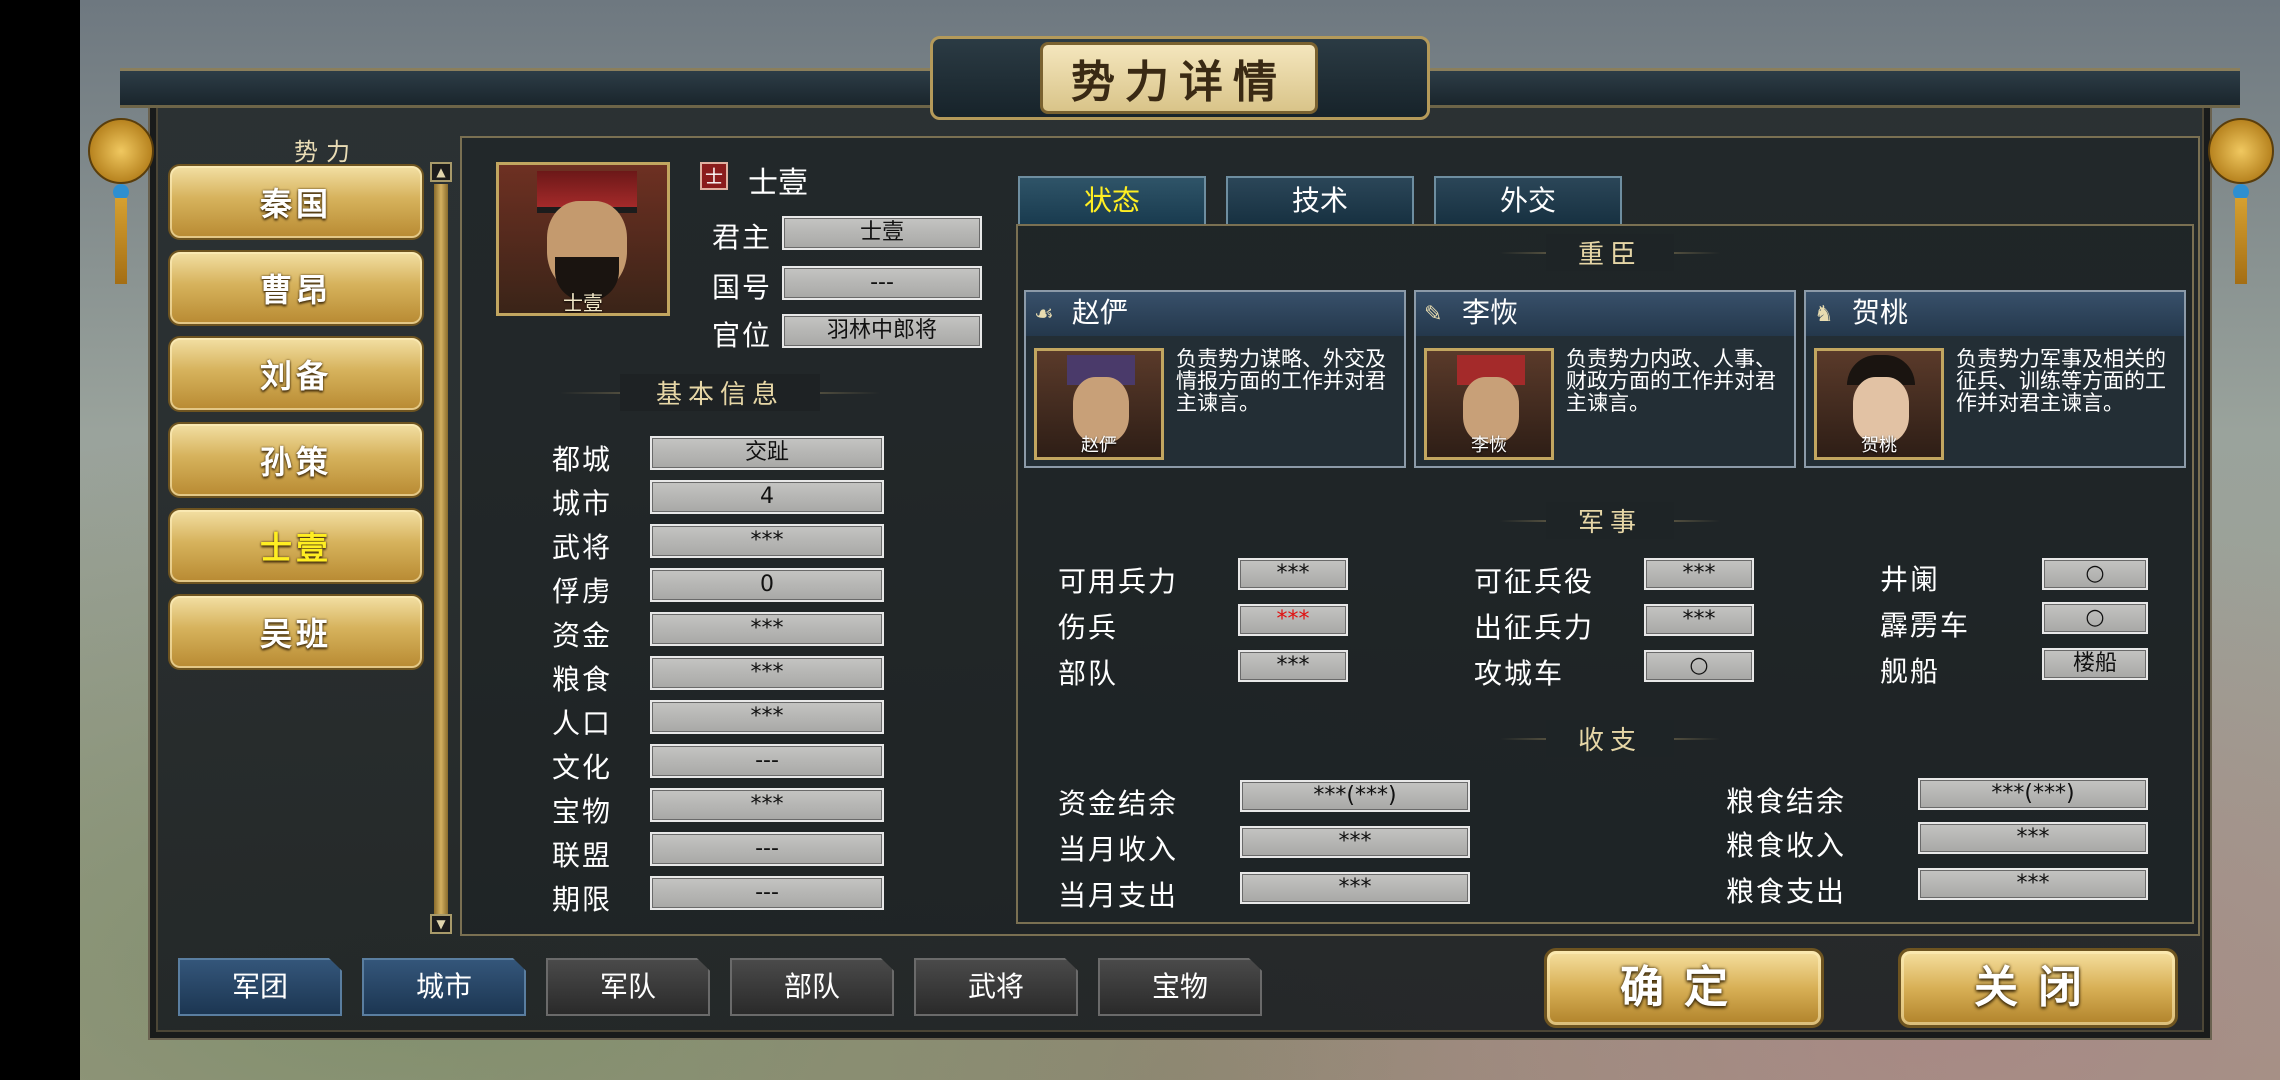  What do you see at coordinates (583, 239) in the screenshot?
I see `ruler-portrait: 士壹` at bounding box center [583, 239].